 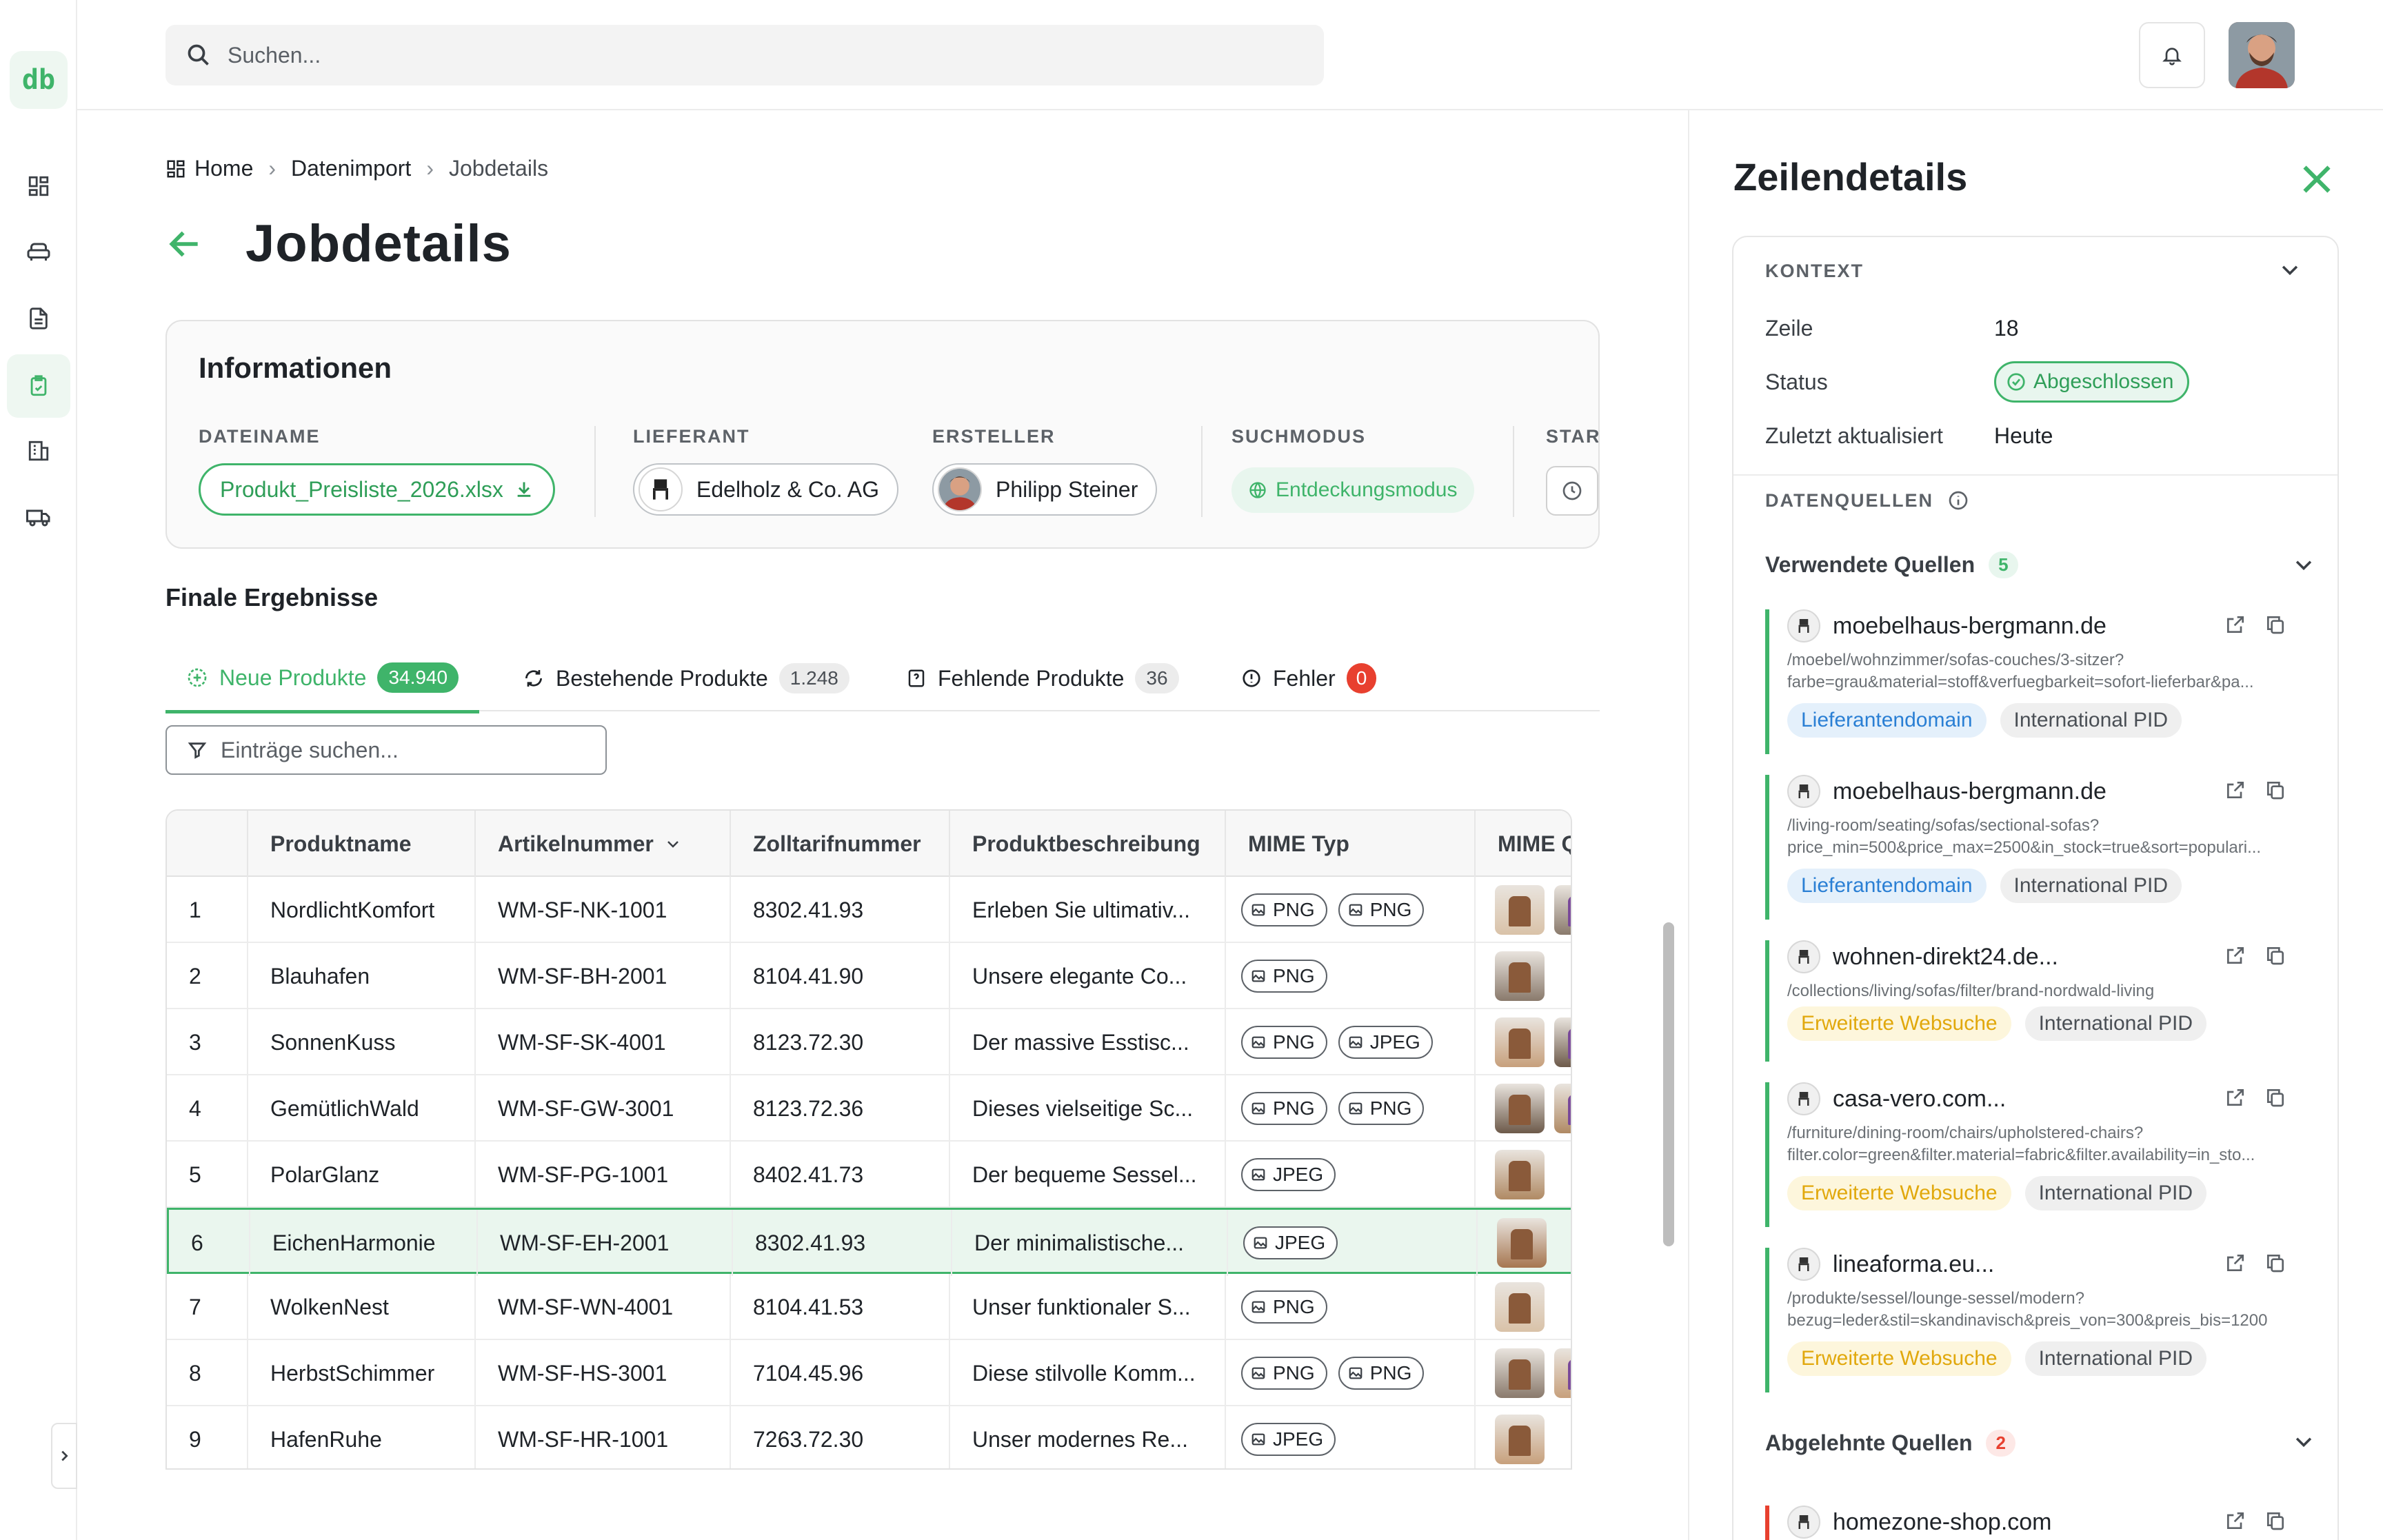 What do you see at coordinates (1890, 1444) in the screenshot?
I see `rejected-sources-header: Abgelehnte Quellen 2` at bounding box center [1890, 1444].